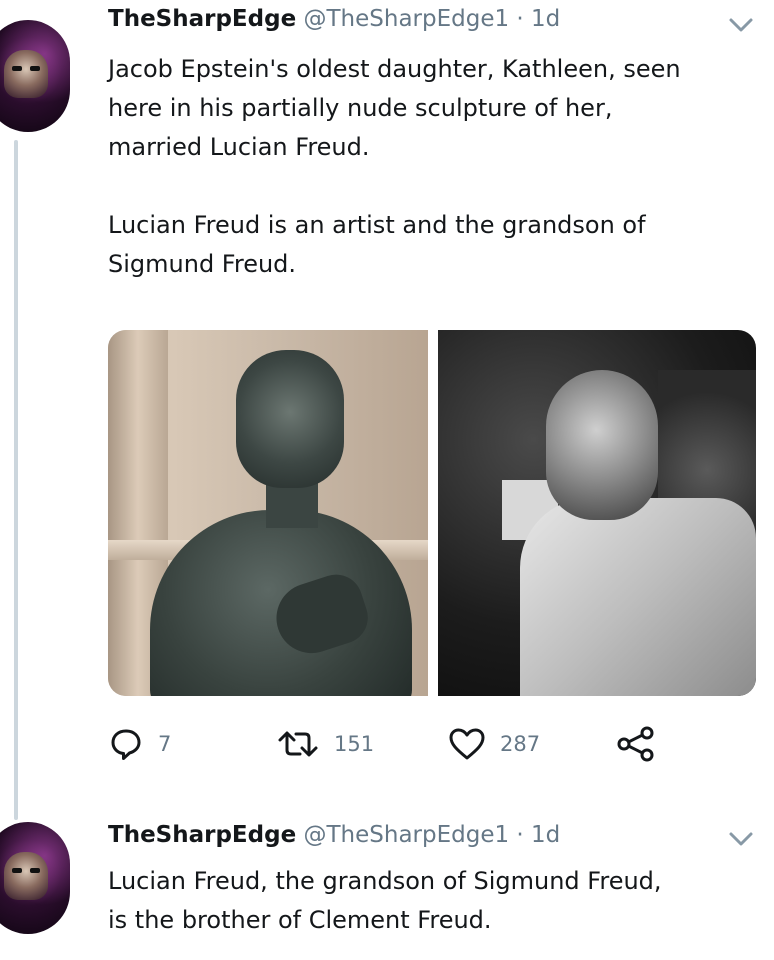  What do you see at coordinates (388, 744) in the screenshot?
I see `tweet-actions: 7 151 287` at bounding box center [388, 744].